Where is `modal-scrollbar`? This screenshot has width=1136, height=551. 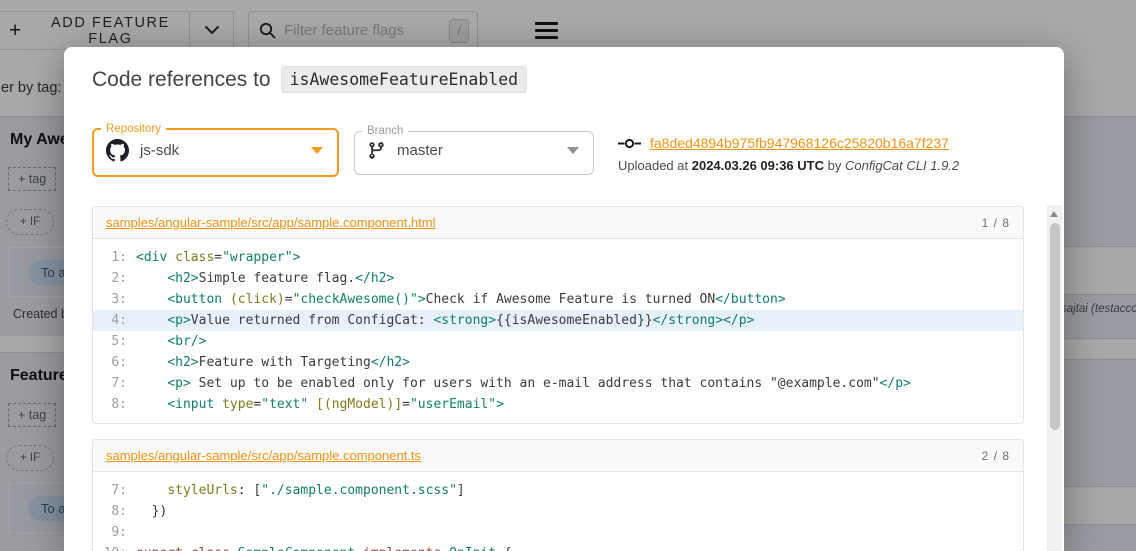
modal-scrollbar is located at coordinates (1054, 378).